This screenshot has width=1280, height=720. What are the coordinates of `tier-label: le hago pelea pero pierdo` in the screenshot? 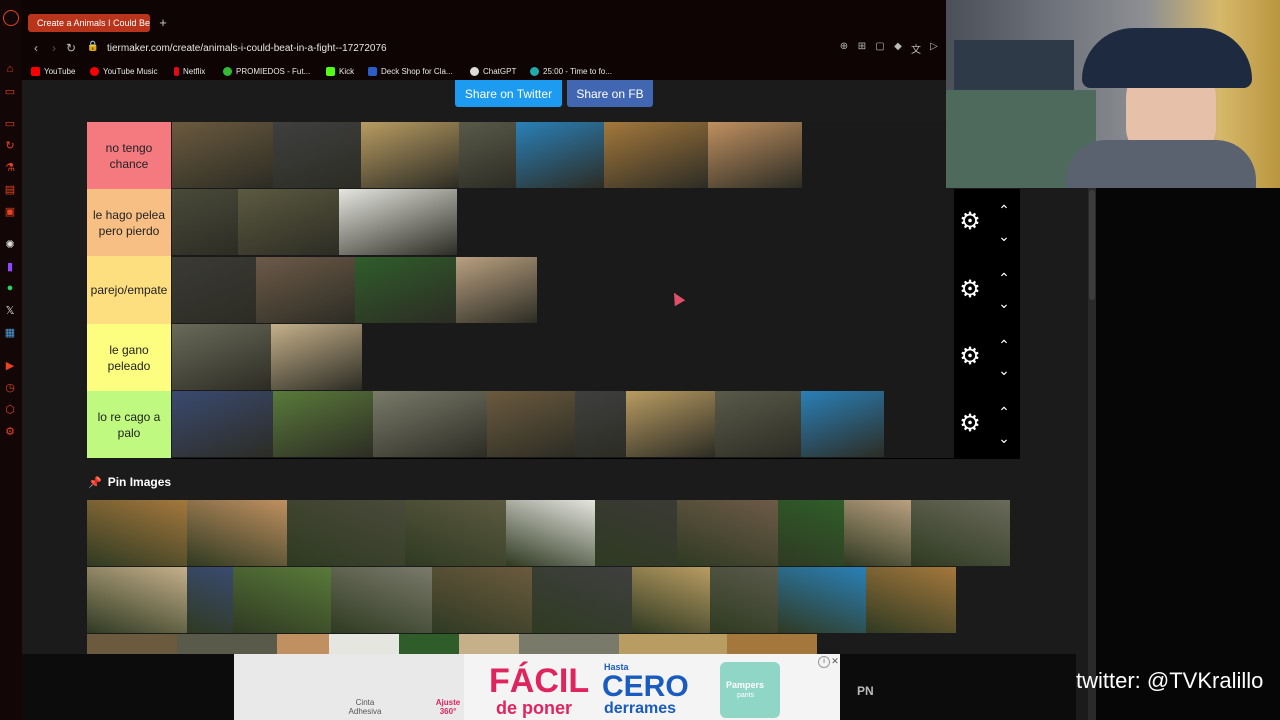 It's located at (129, 222).